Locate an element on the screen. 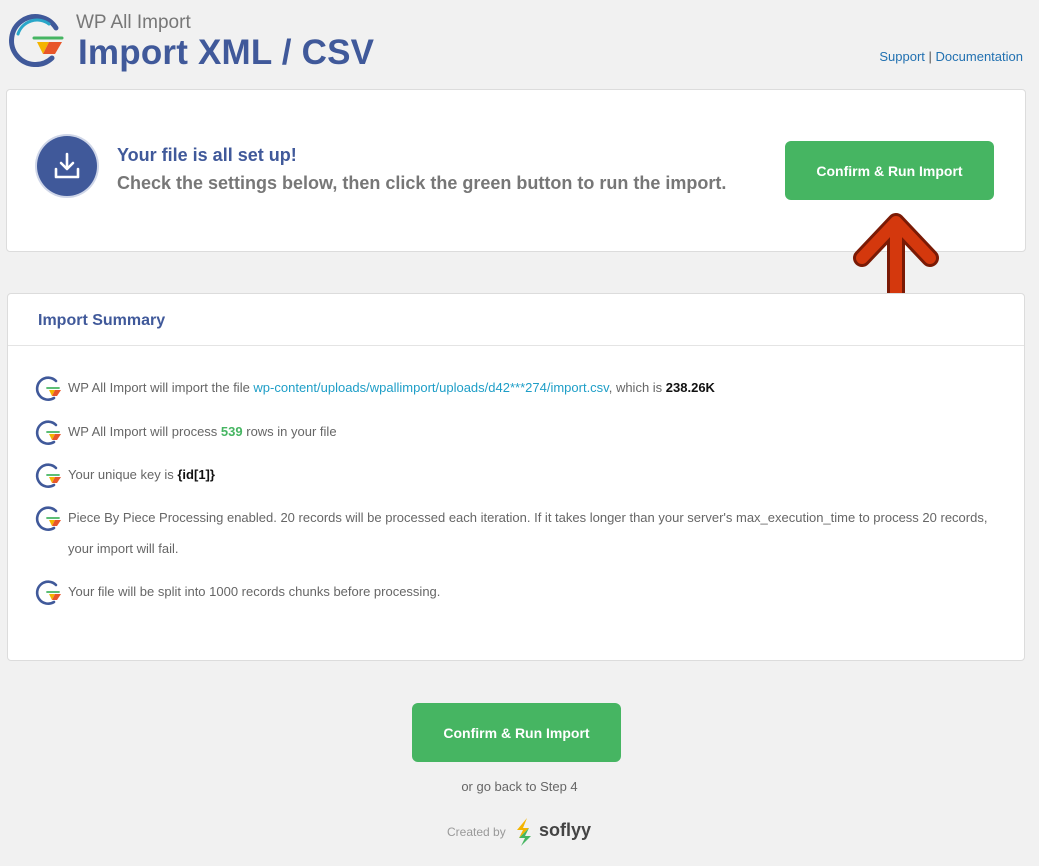 This screenshot has height=866, width=1039. support-link: Support is located at coordinates (902, 56).